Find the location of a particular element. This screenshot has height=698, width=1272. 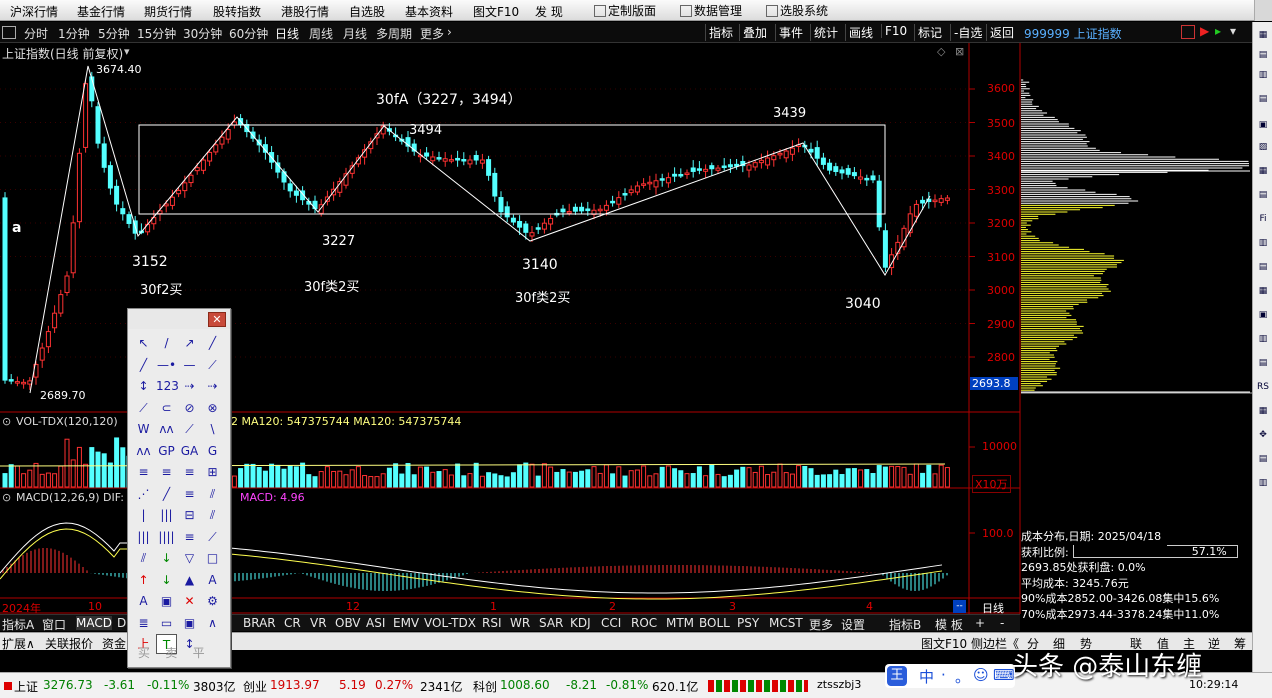

indicator-button: 指标 is located at coordinates (720, 32).